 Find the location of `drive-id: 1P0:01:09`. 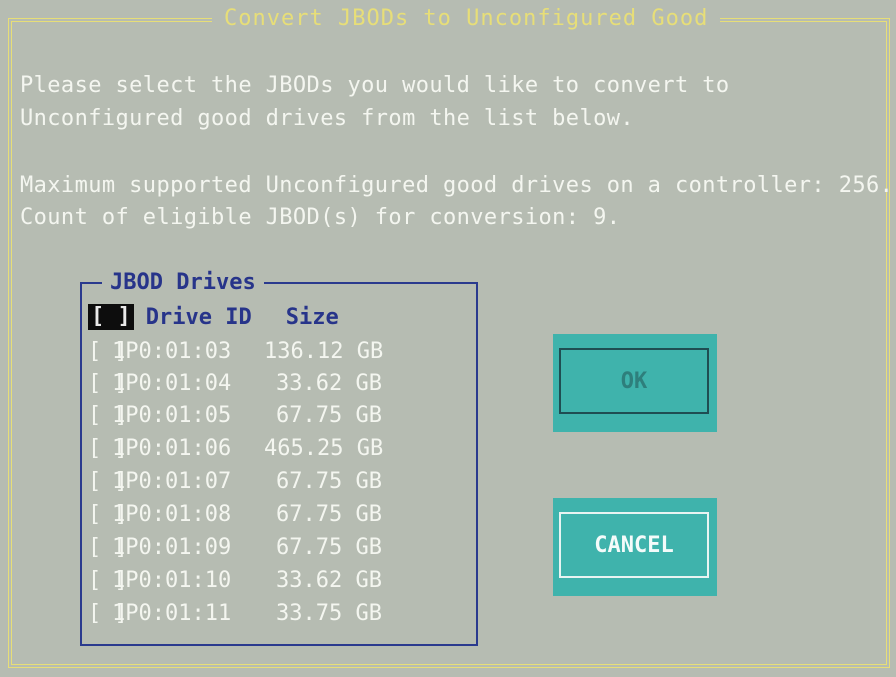

drive-id: 1P0:01:09 is located at coordinates (172, 547).